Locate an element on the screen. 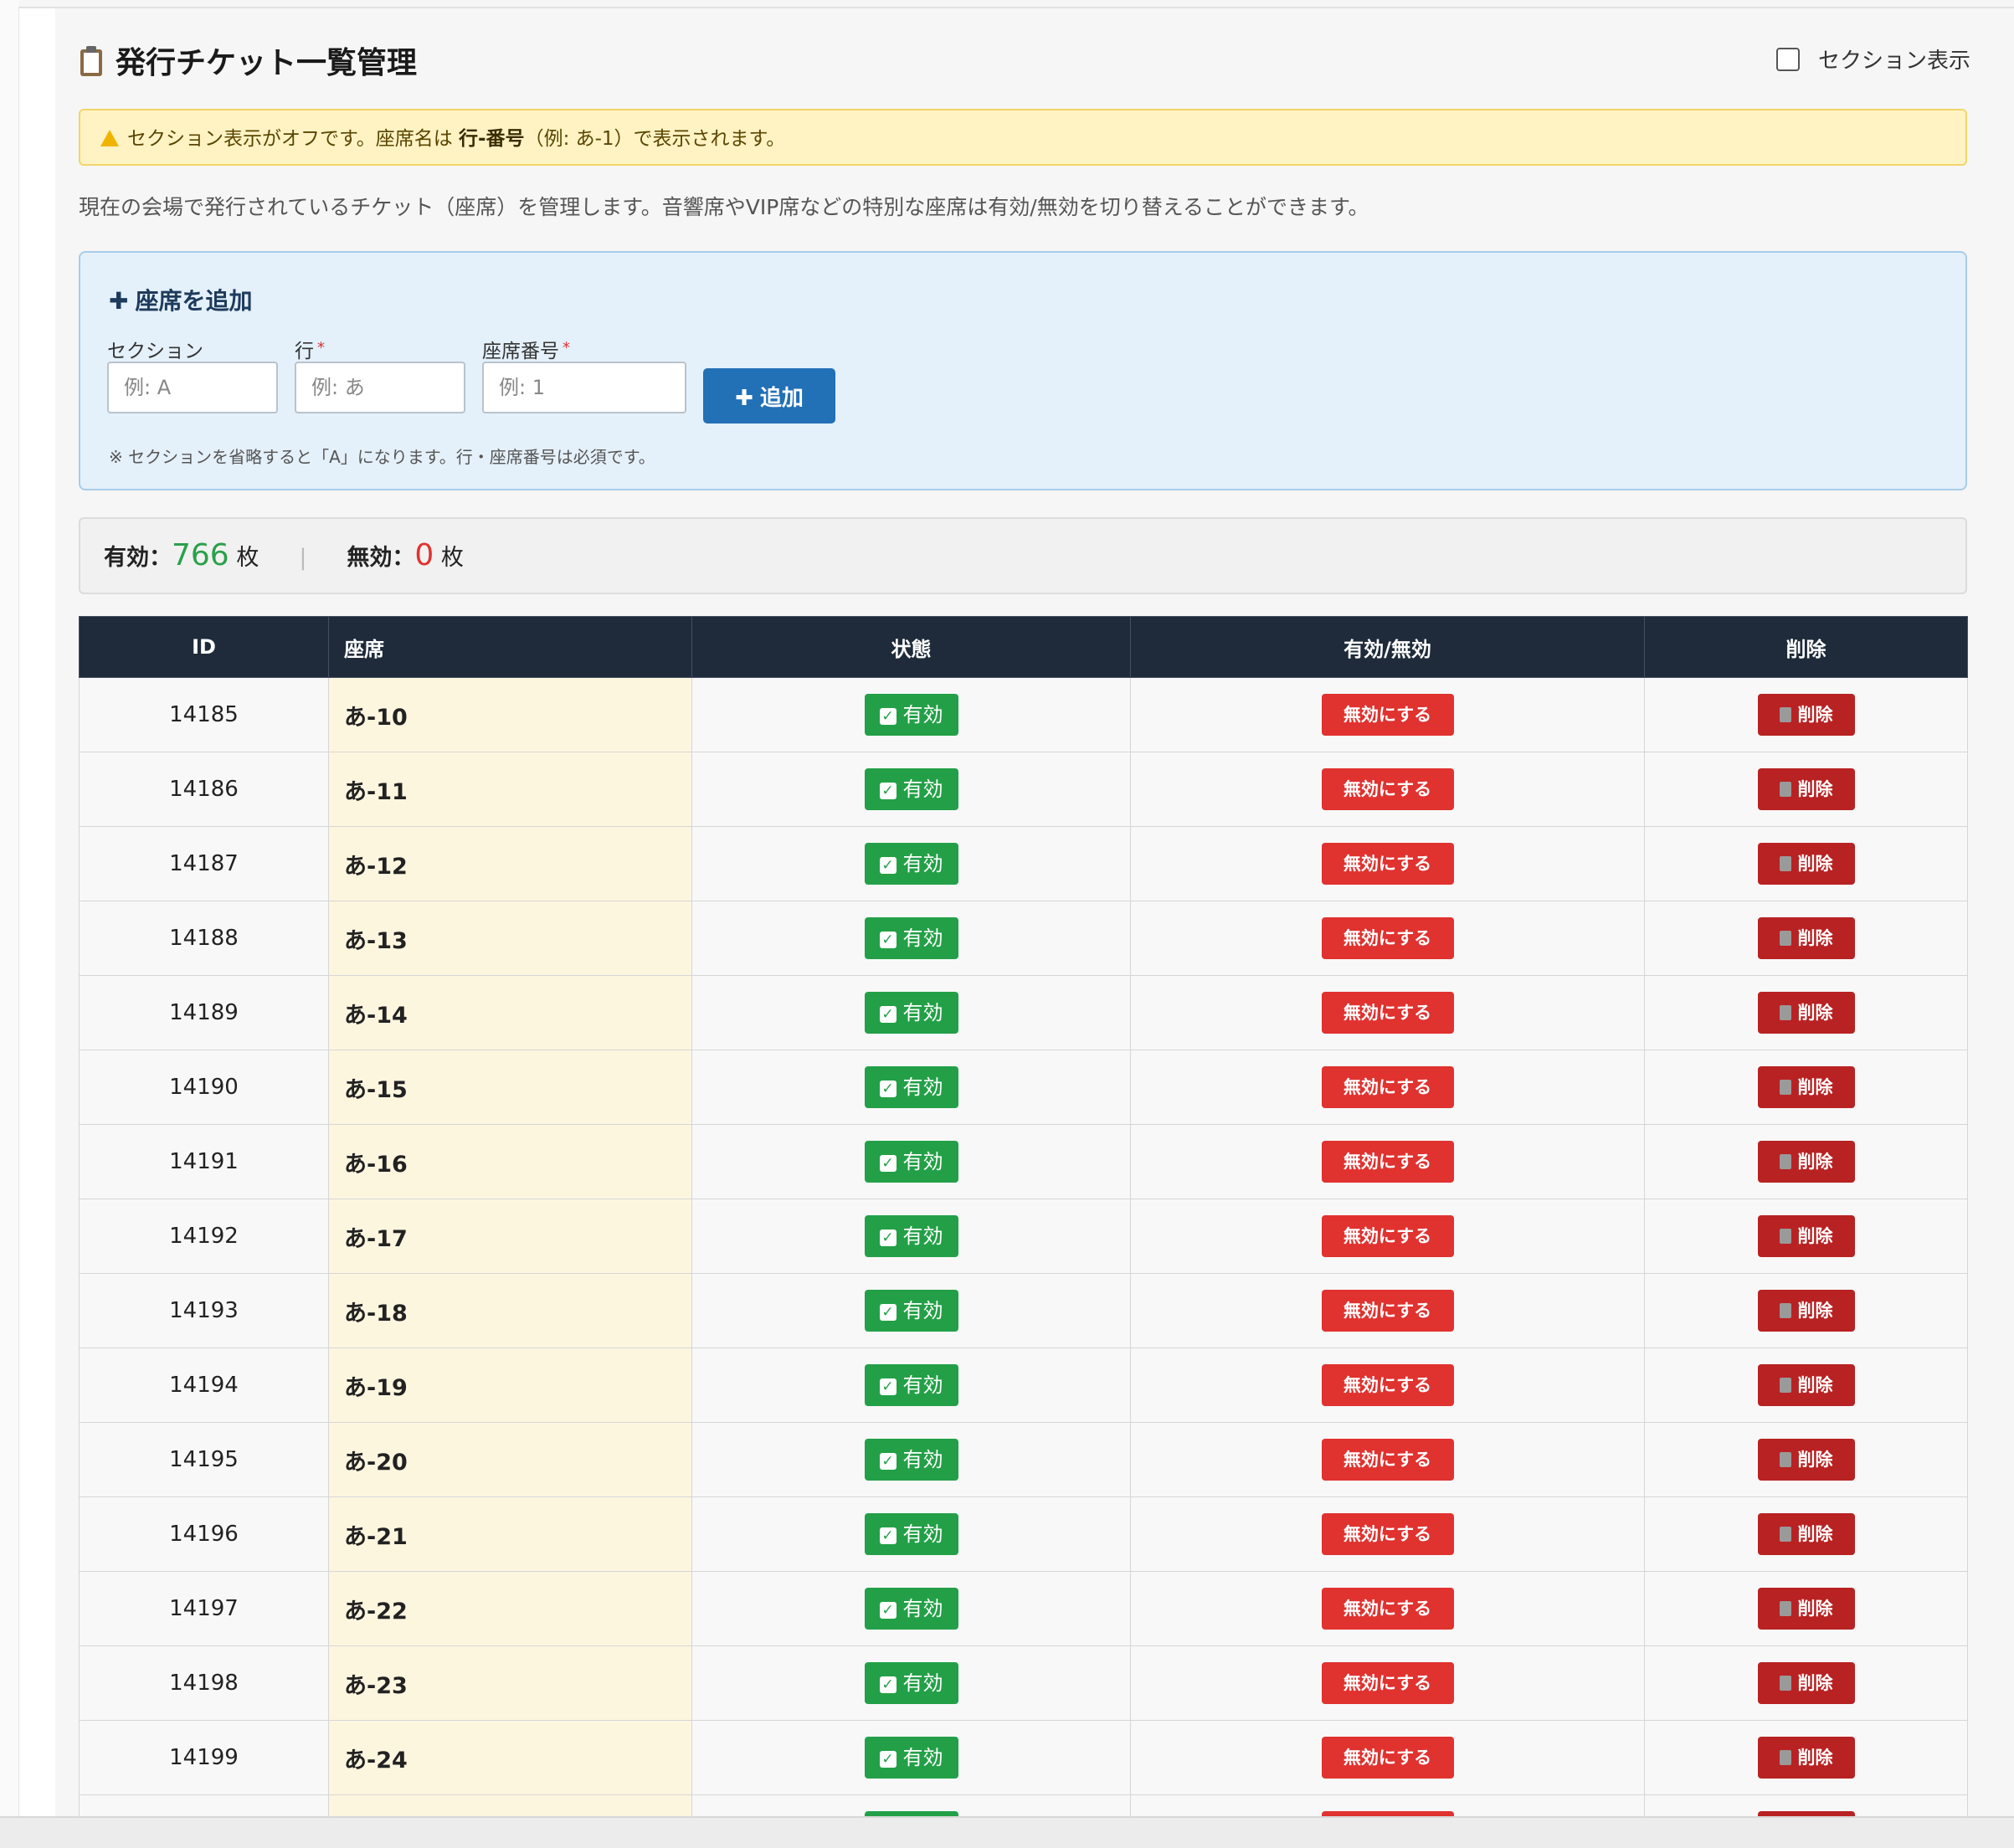  seat-name: あ-25 is located at coordinates (510, 1805).